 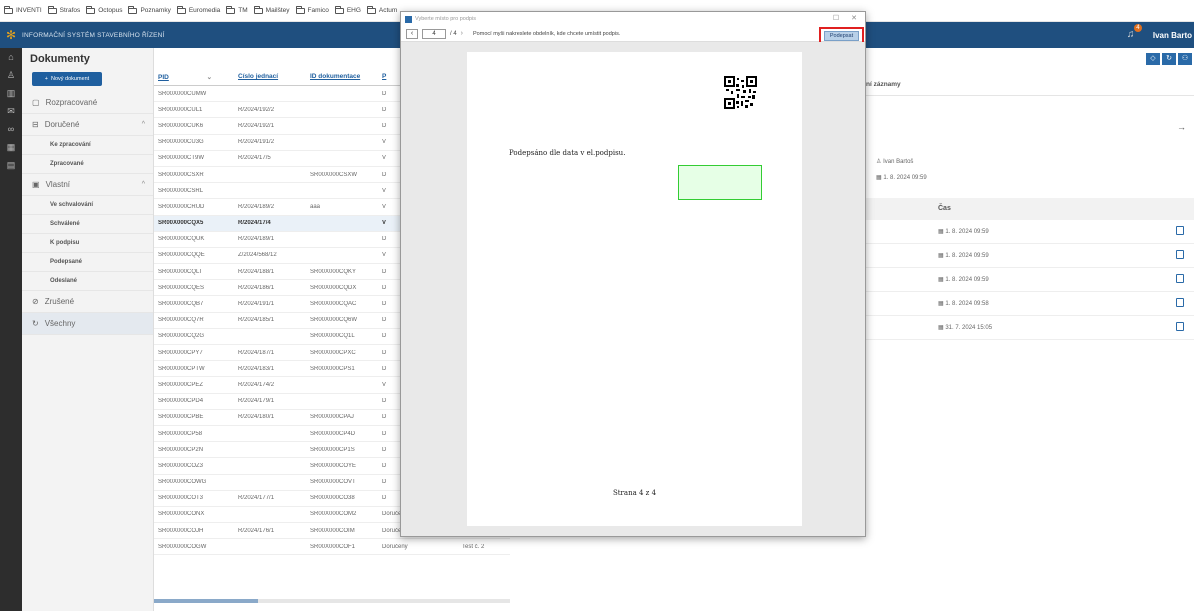 I want to click on user-add-icon: ⚇, so click(x=1185, y=59).